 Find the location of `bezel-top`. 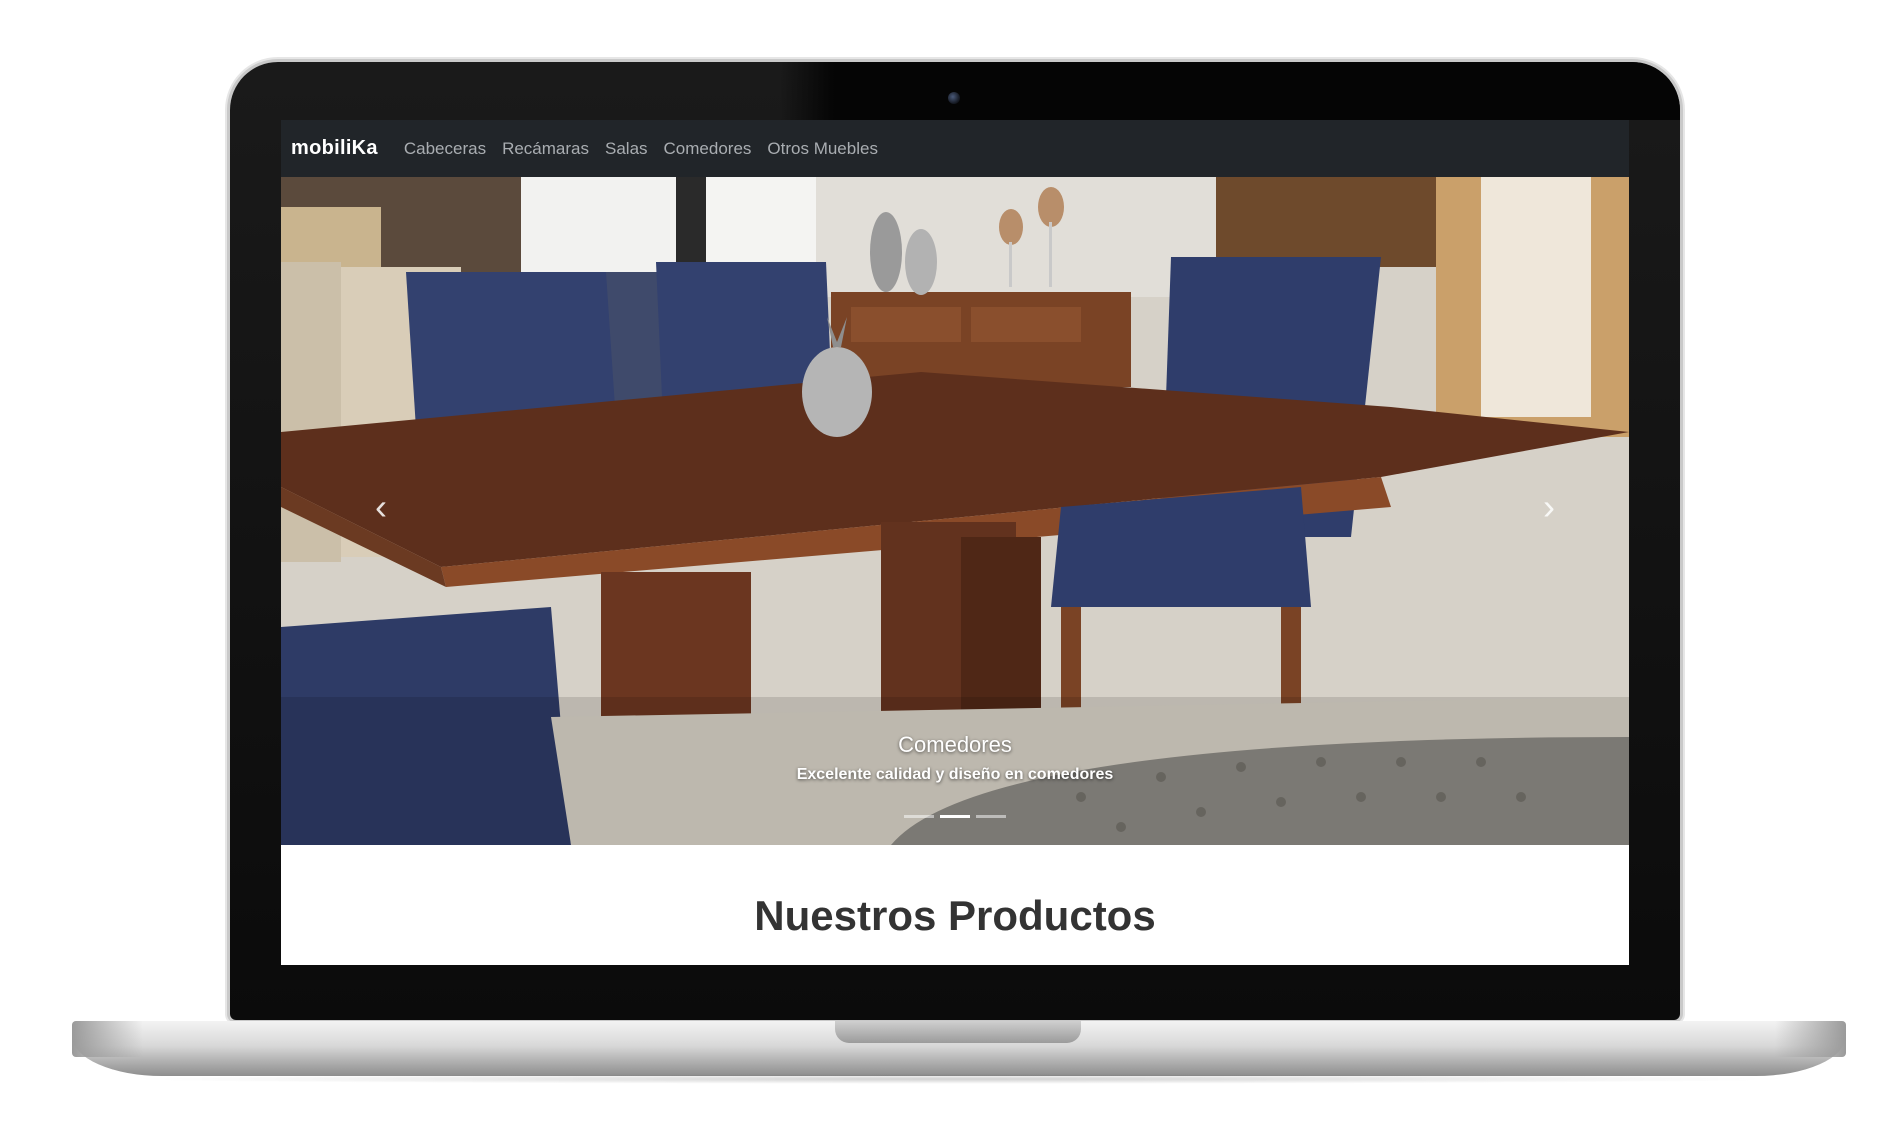

bezel-top is located at coordinates (1230, 91).